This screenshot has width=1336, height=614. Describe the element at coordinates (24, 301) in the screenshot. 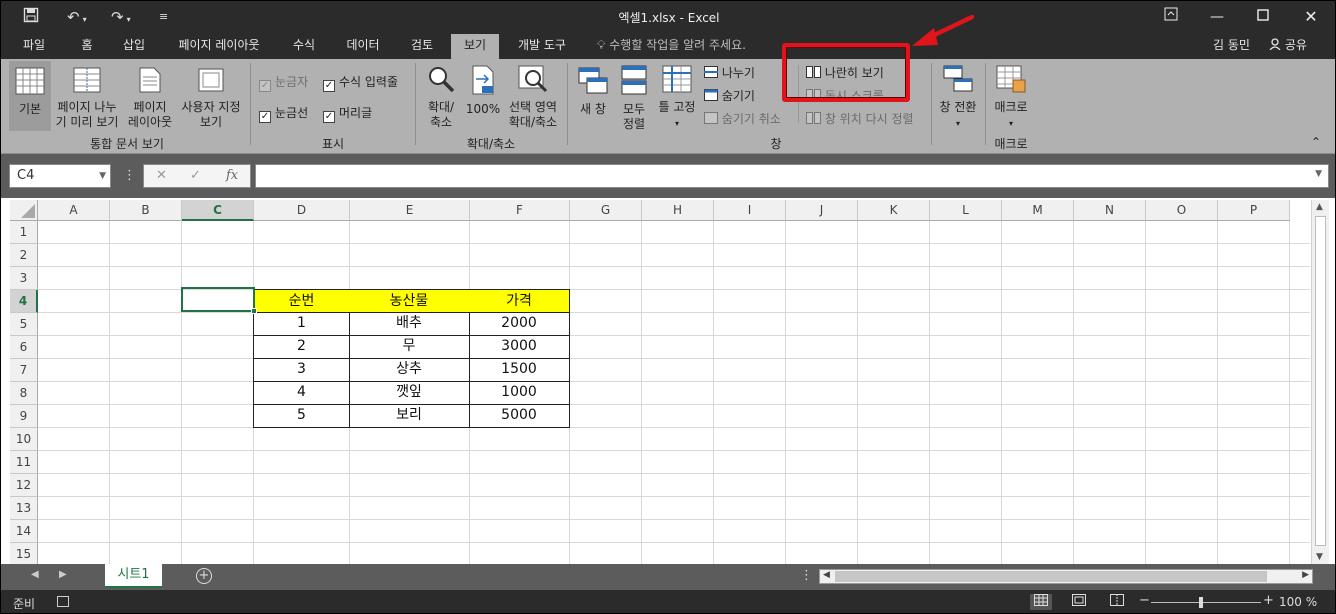

I see `row-header: 4` at that location.